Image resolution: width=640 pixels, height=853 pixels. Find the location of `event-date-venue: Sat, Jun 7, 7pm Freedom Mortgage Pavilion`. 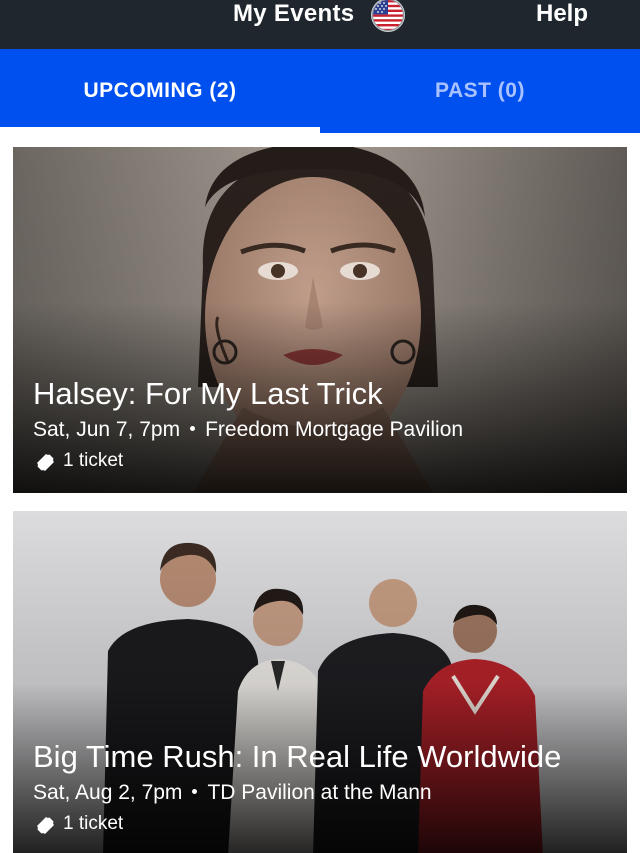

event-date-venue: Sat, Jun 7, 7pm Freedom Mortgage Pavilion is located at coordinates (322, 430).